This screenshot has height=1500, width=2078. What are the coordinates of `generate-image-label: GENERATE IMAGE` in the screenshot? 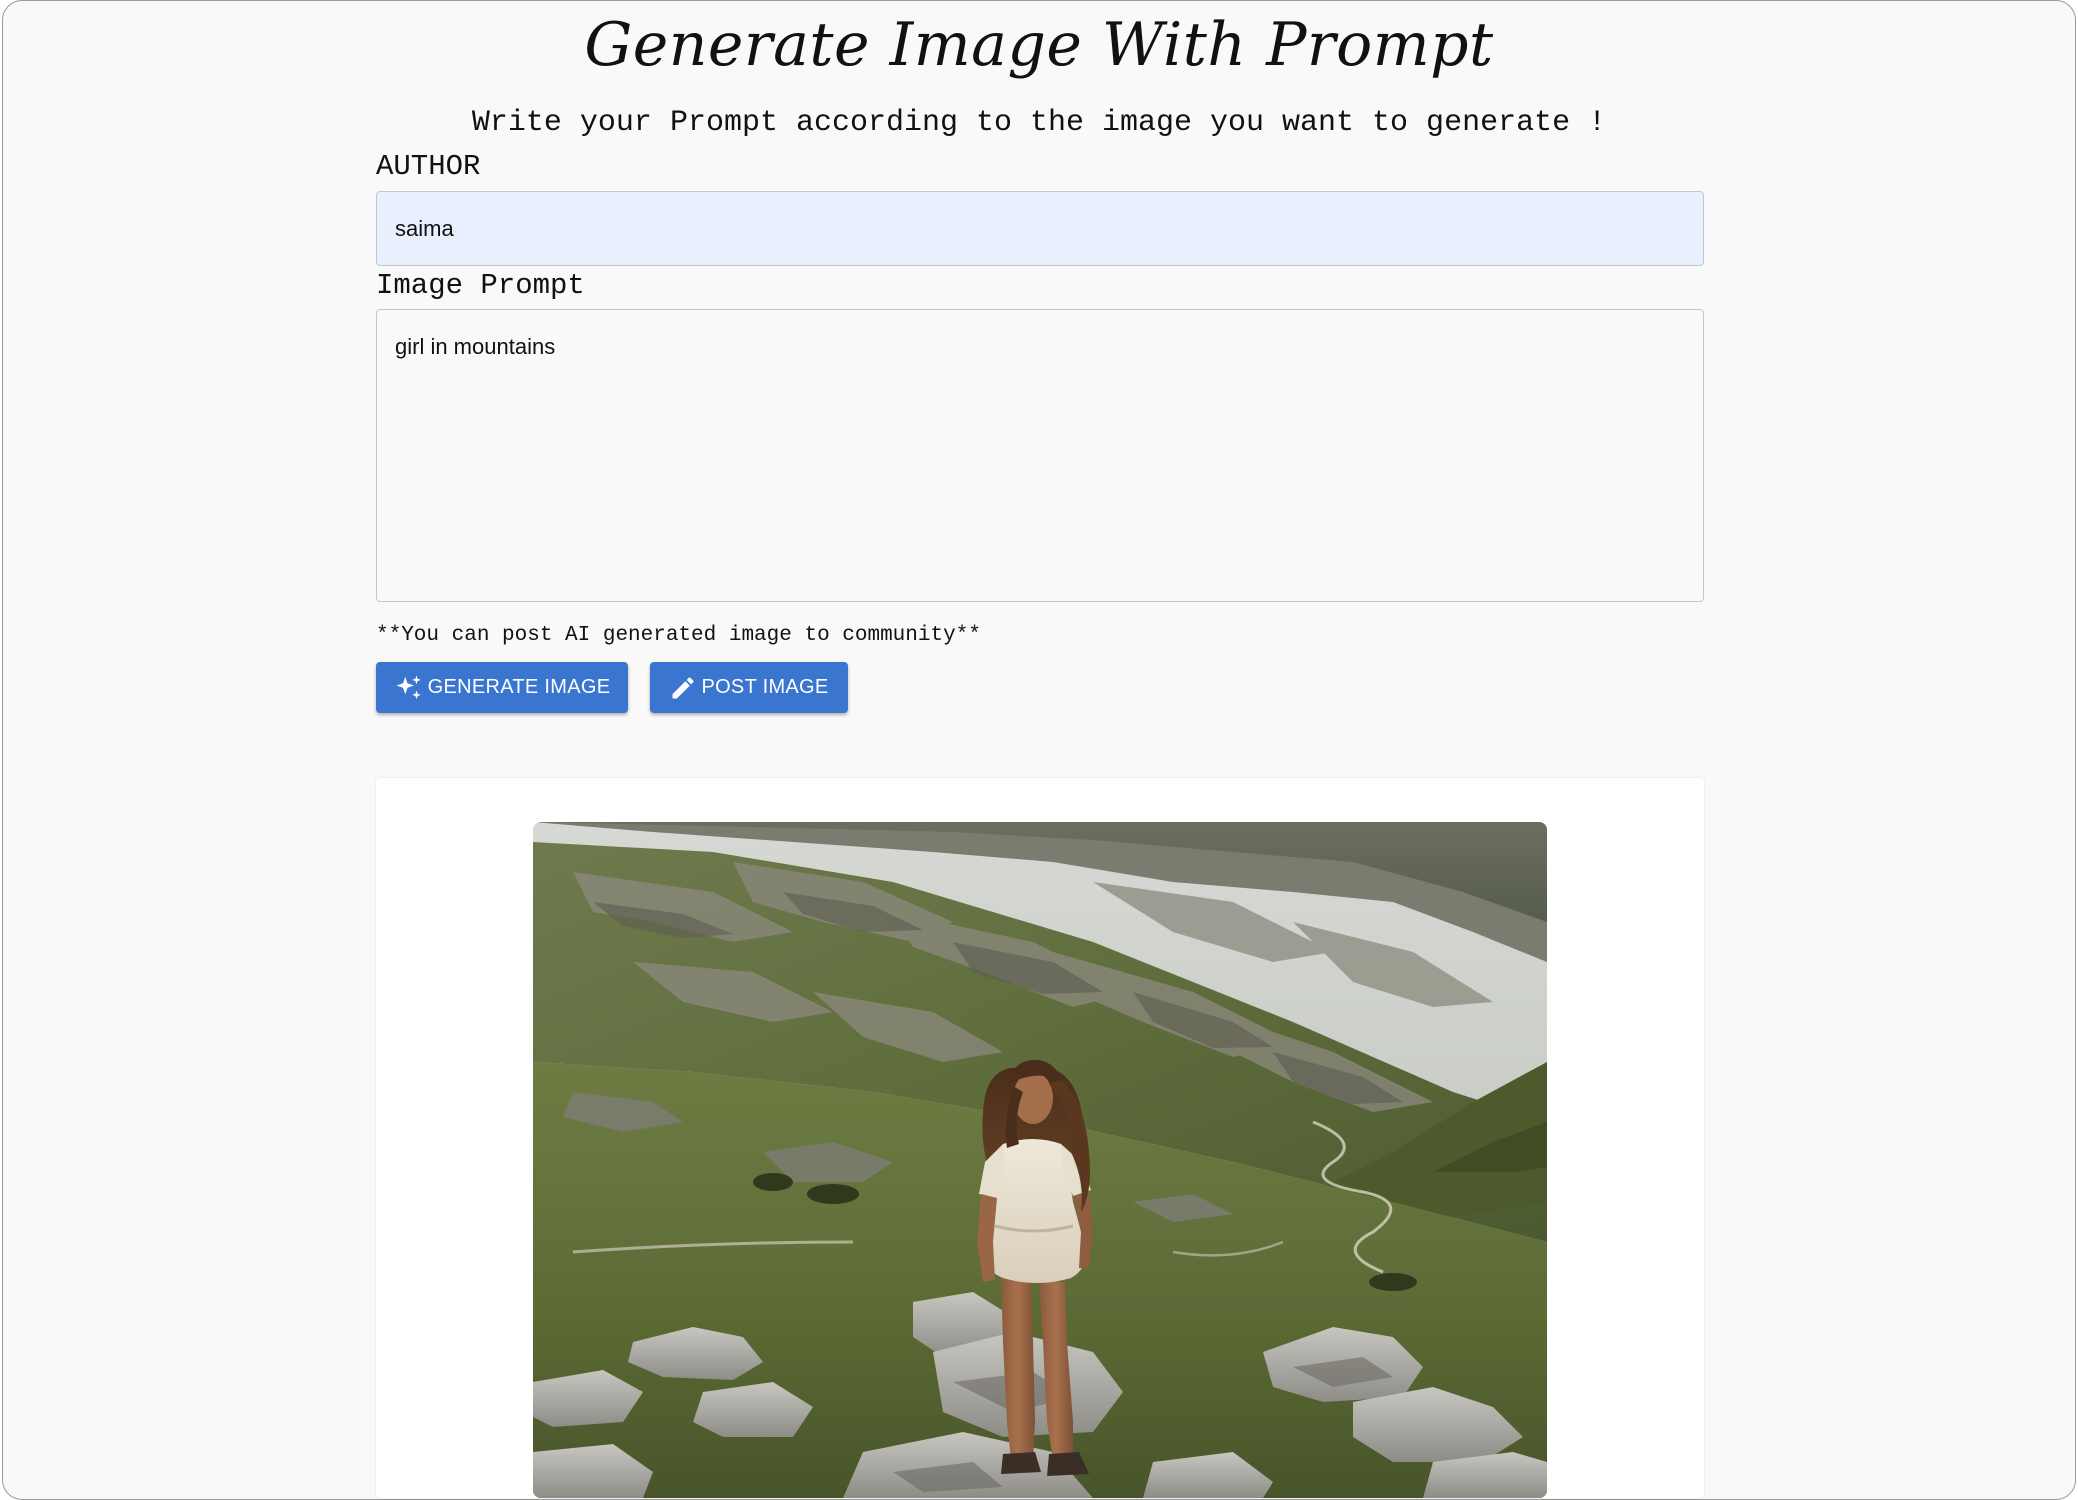 It's located at (519, 687).